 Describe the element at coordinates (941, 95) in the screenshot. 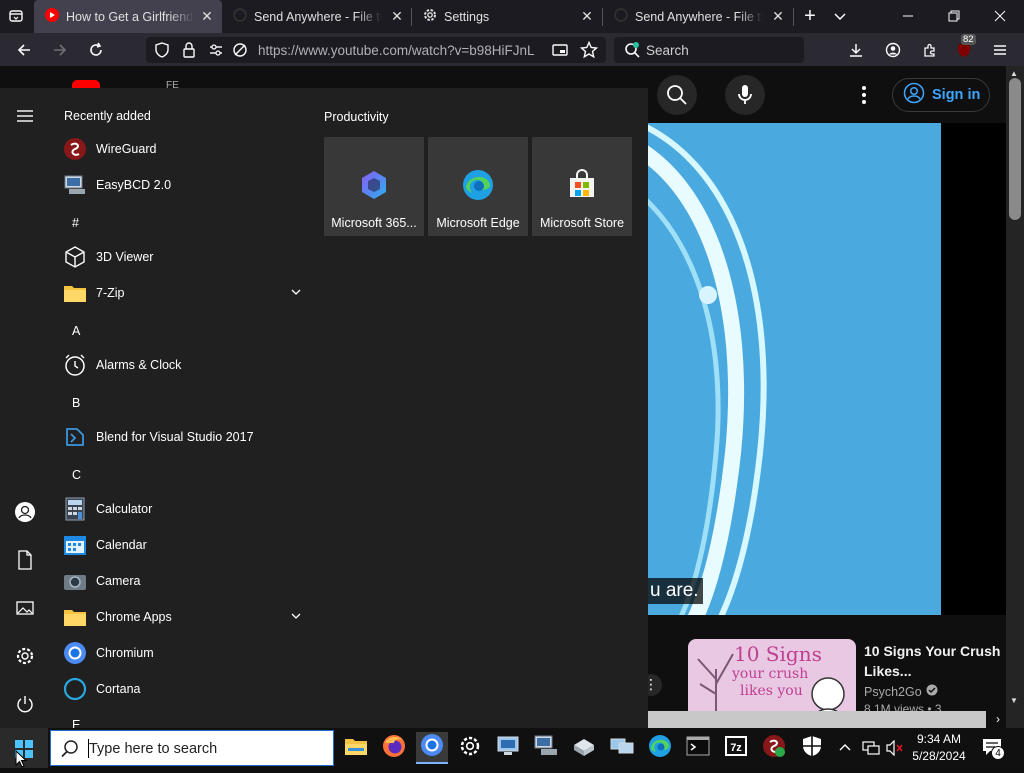

I see `sign-in-button: Sign in` at that location.